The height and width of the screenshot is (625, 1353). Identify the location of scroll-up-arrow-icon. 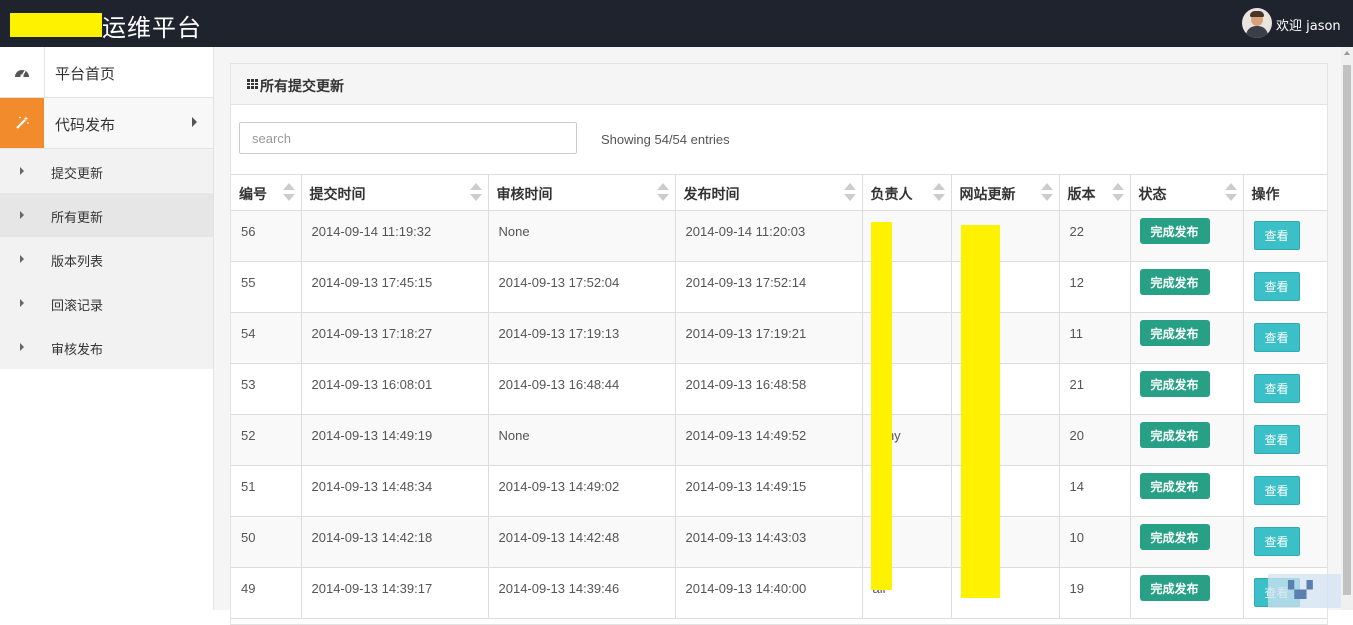
(1347, 53).